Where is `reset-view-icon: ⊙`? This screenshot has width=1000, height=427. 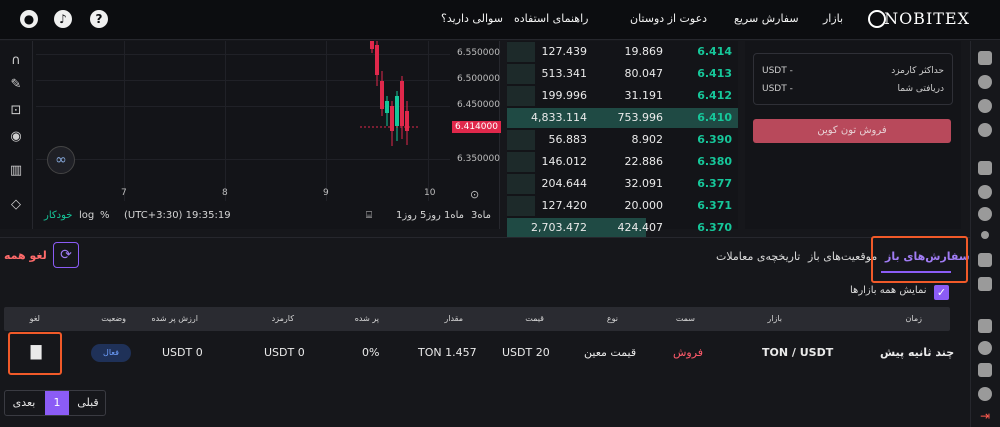
reset-view-icon: ⊙ is located at coordinates (474, 194).